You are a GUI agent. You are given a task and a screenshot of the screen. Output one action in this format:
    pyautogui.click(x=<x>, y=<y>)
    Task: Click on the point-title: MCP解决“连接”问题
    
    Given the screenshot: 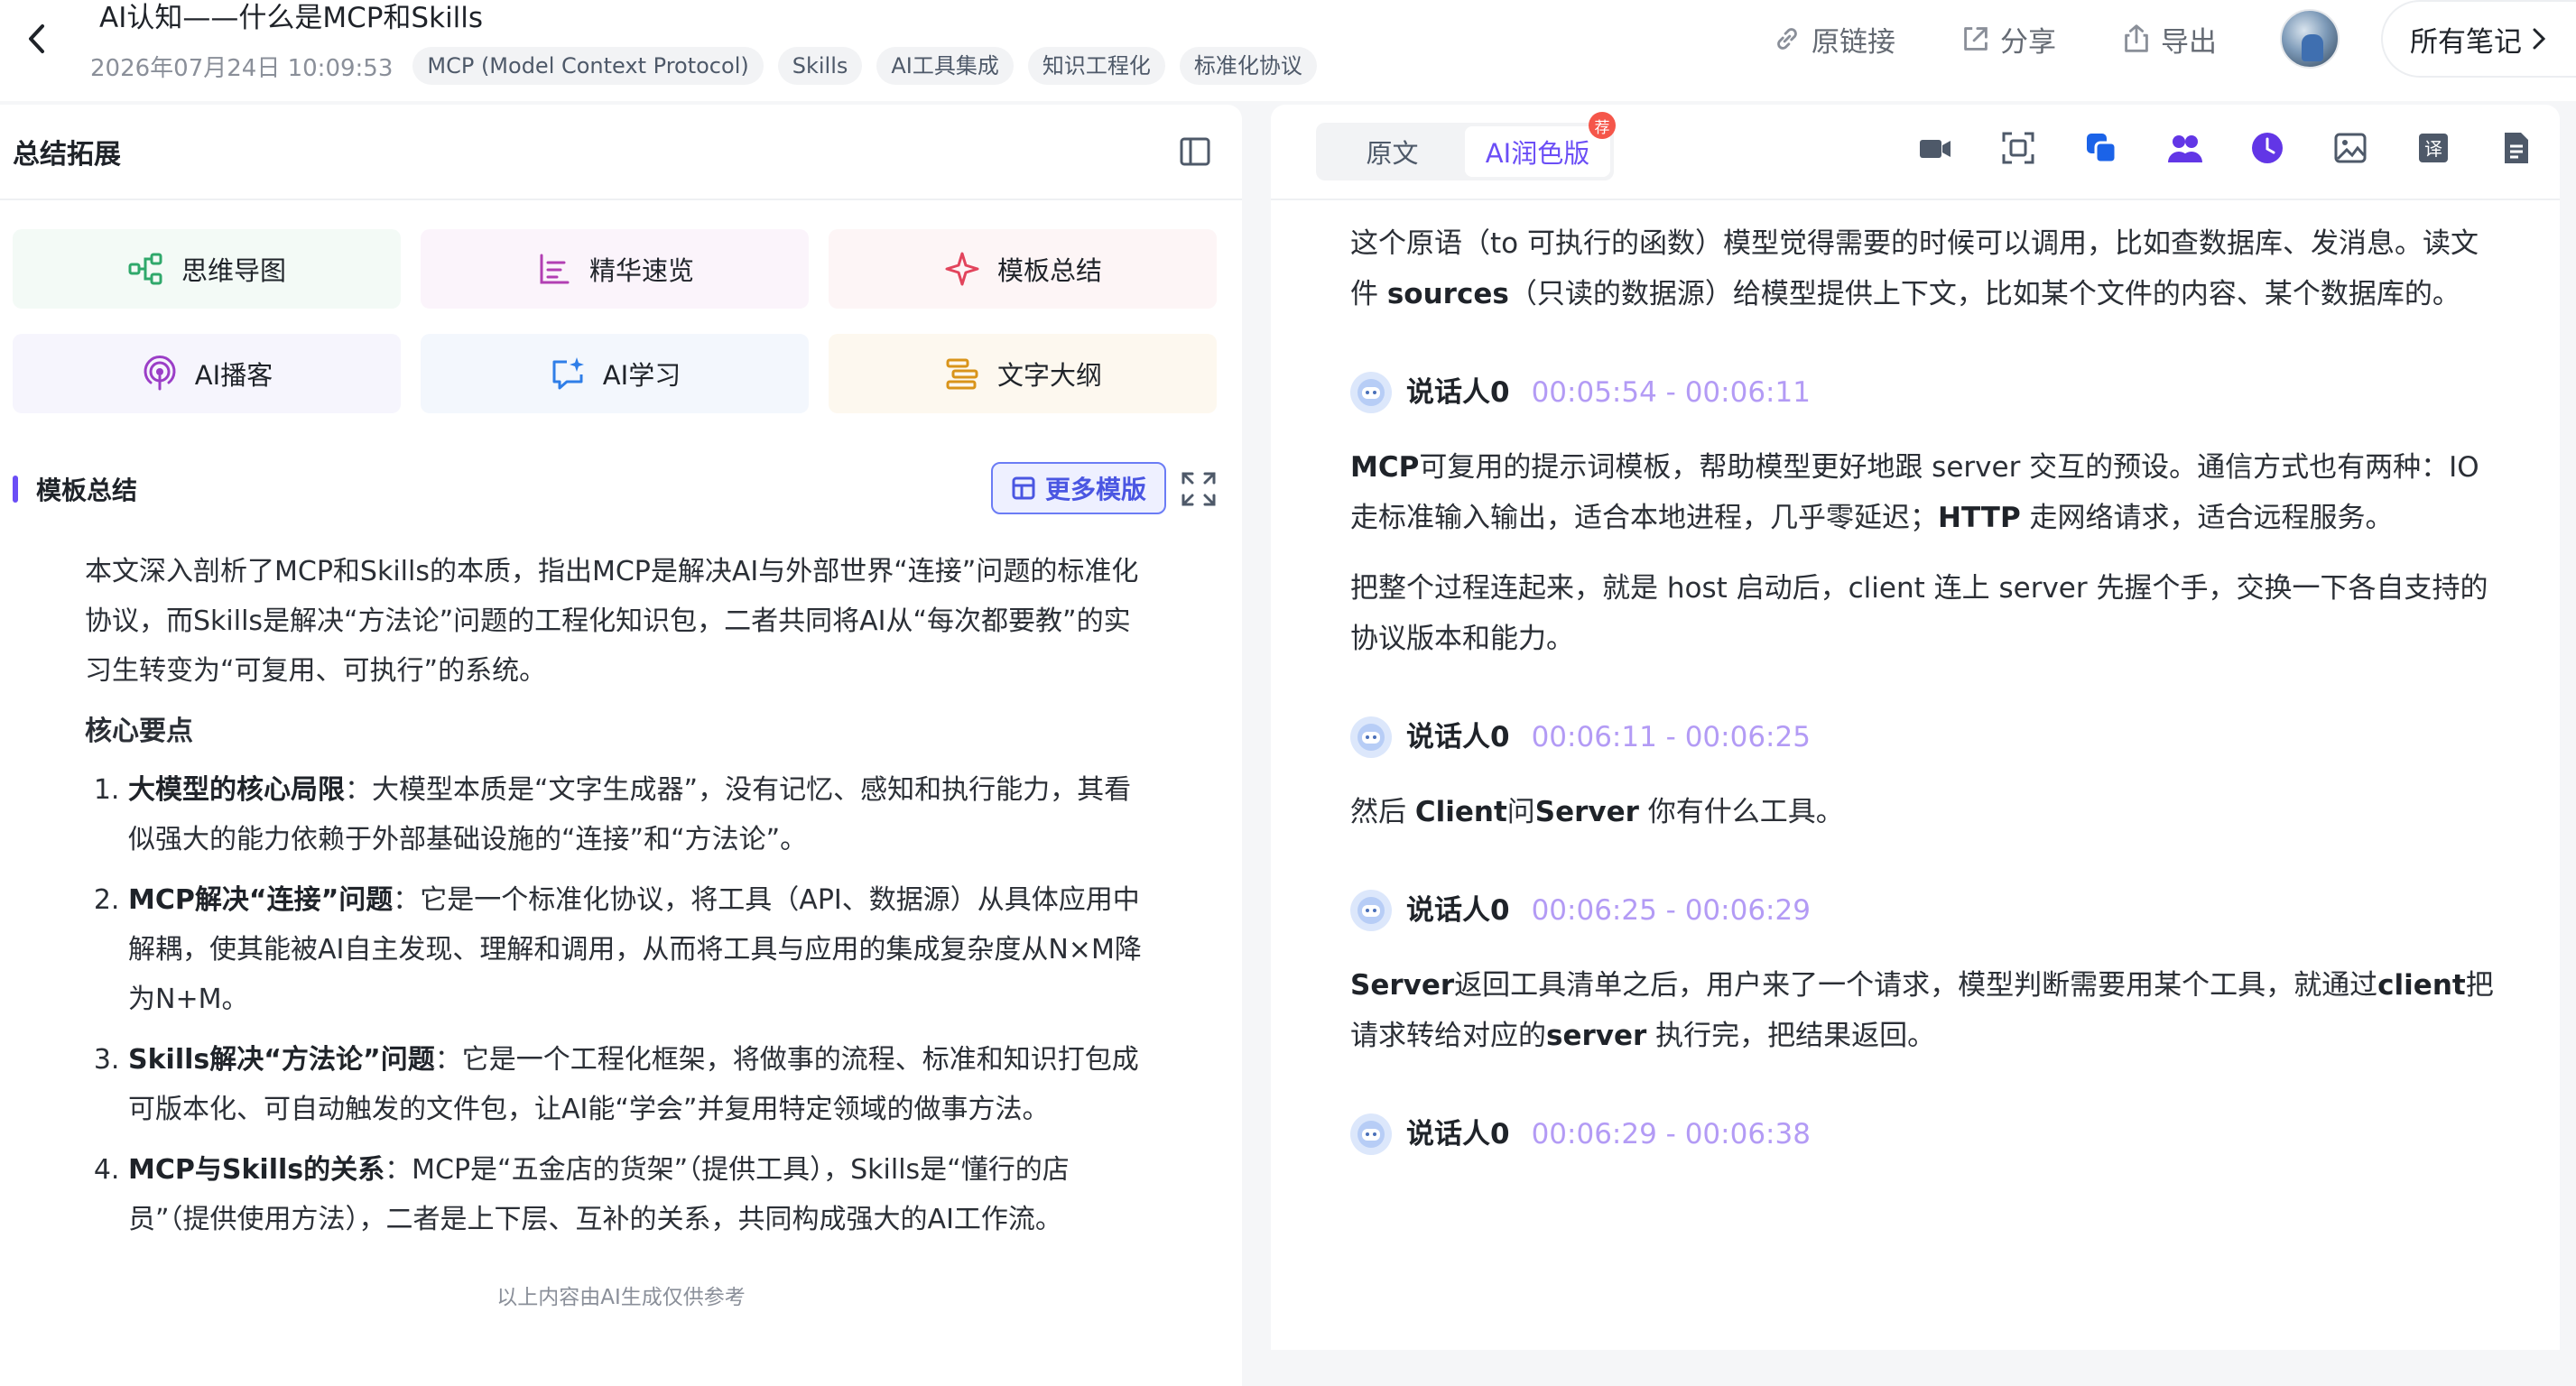 What is the action you would take?
    pyautogui.click(x=261, y=900)
    